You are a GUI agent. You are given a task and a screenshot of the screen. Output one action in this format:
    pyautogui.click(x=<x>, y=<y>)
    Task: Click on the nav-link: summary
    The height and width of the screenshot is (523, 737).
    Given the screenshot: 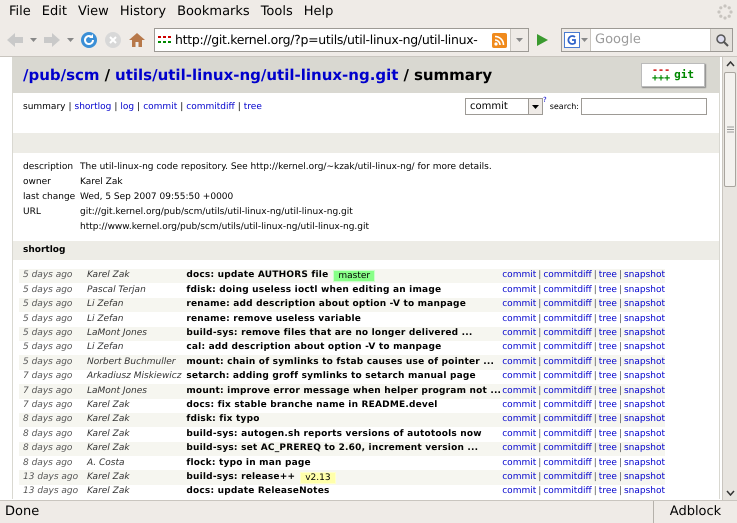 What is the action you would take?
    pyautogui.click(x=44, y=107)
    